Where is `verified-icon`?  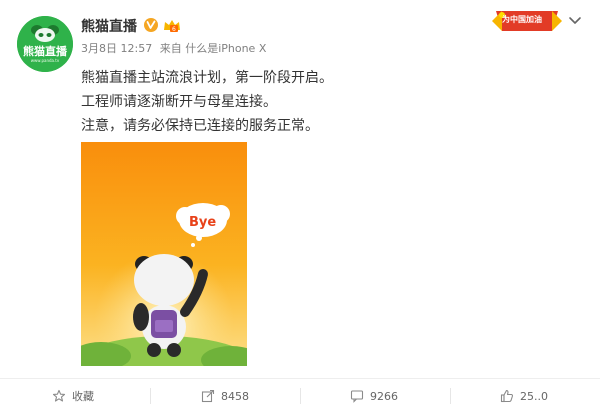 verified-icon is located at coordinates (151, 25).